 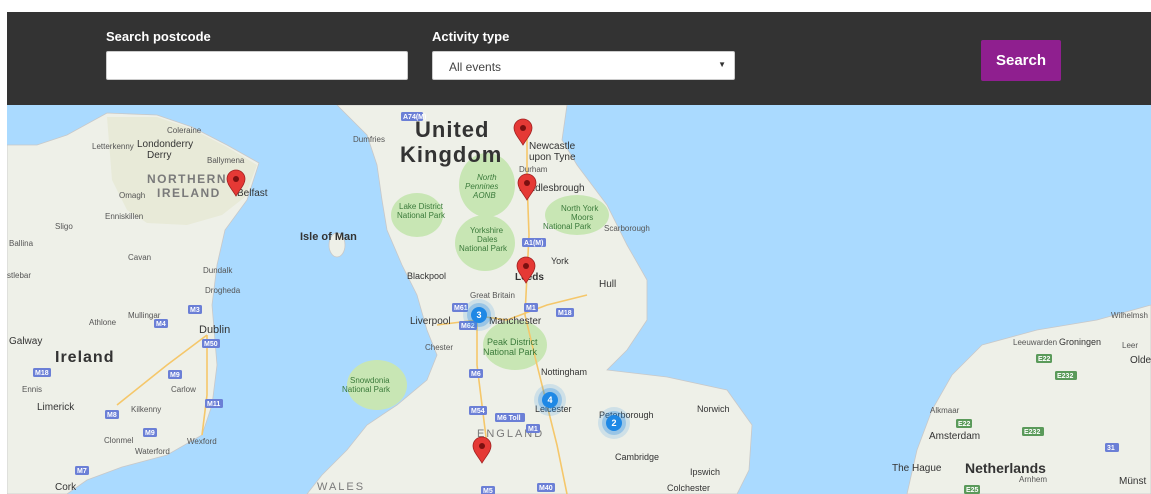 I want to click on shield-e22b: E22, so click(x=964, y=424).